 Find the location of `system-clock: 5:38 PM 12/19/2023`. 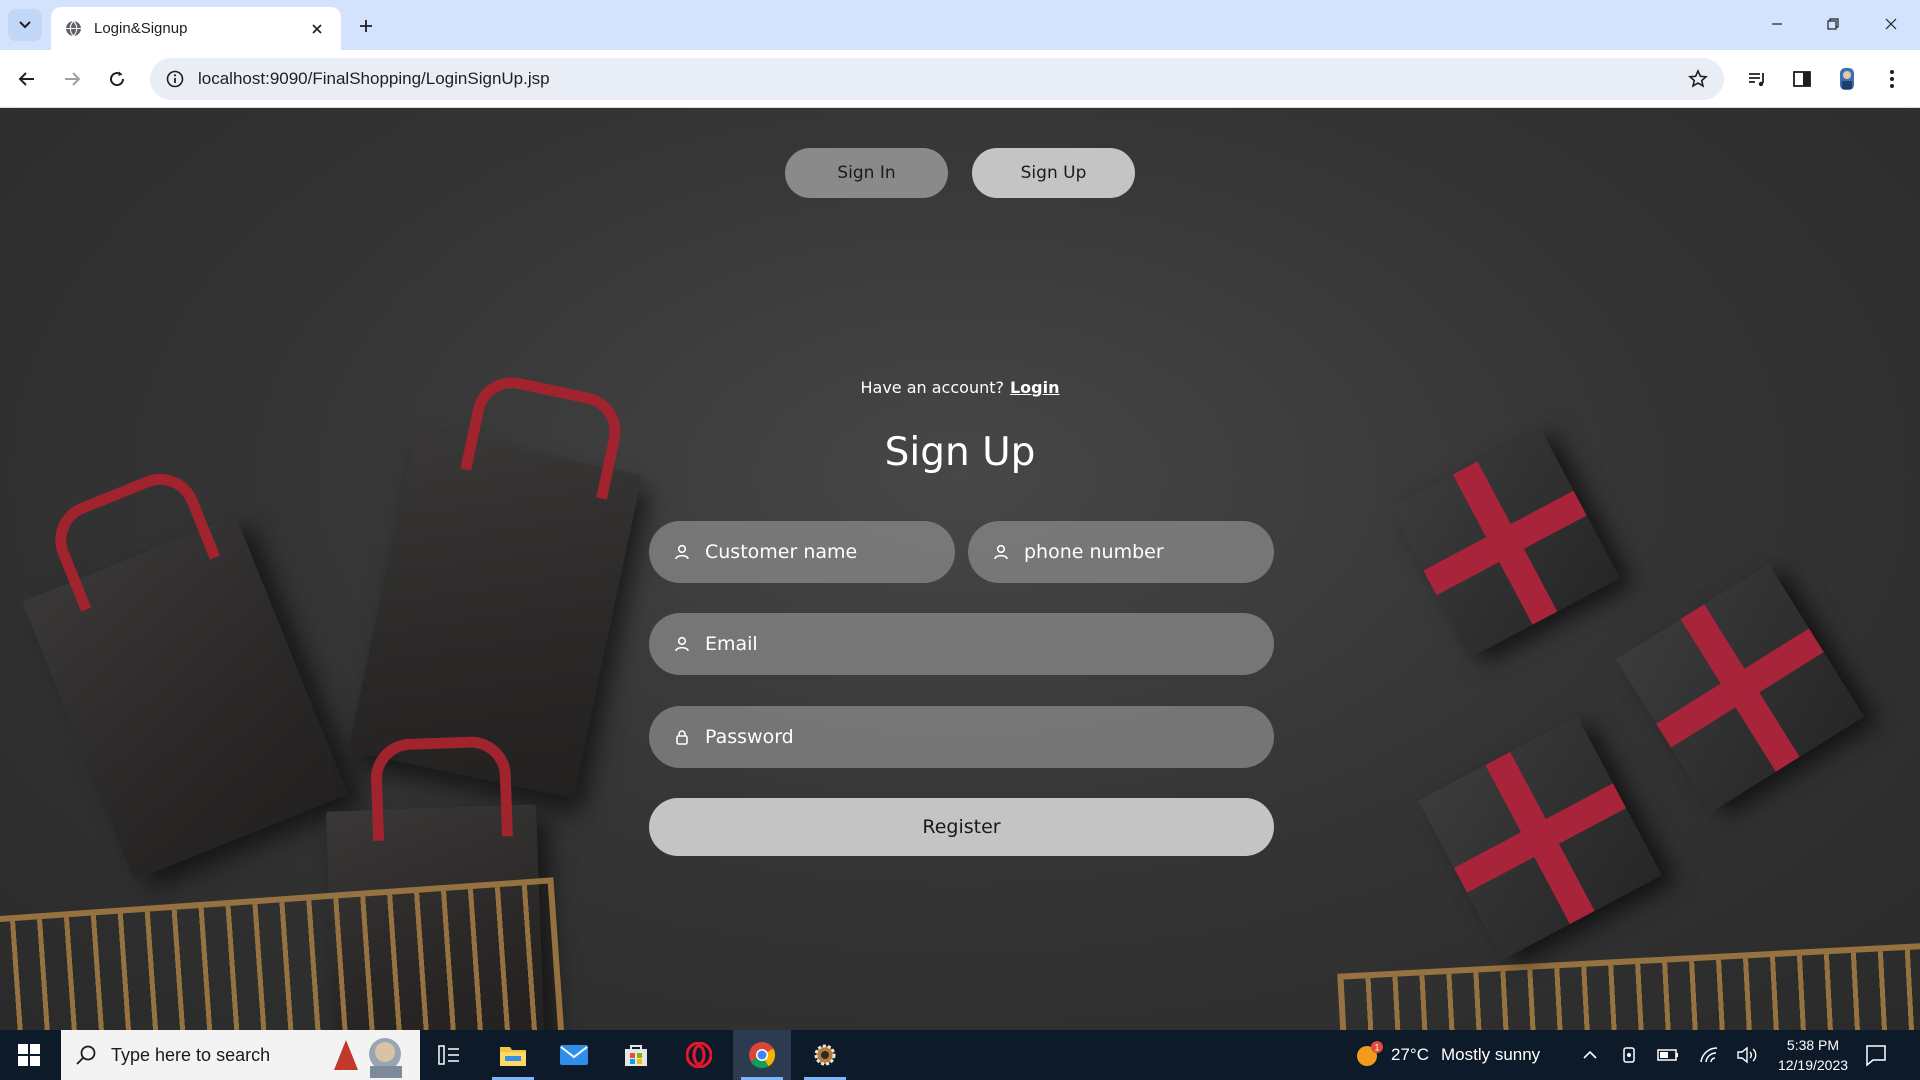

system-clock: 5:38 PM 12/19/2023 is located at coordinates (1813, 1055).